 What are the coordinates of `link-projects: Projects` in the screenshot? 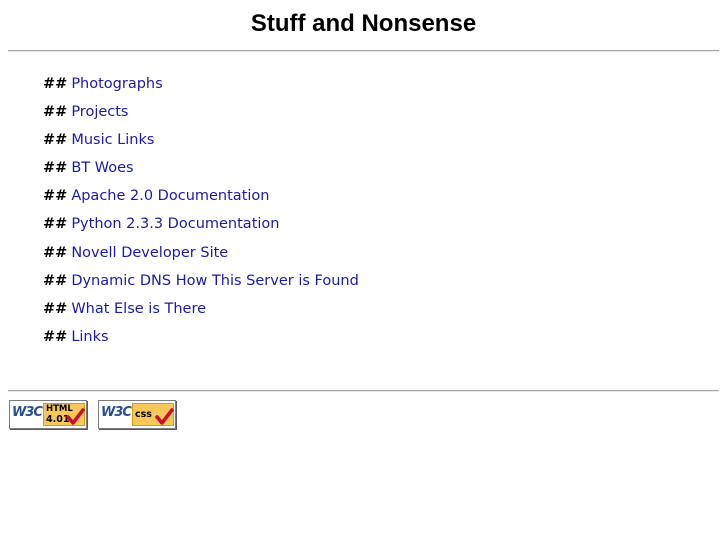 It's located at (99, 112).